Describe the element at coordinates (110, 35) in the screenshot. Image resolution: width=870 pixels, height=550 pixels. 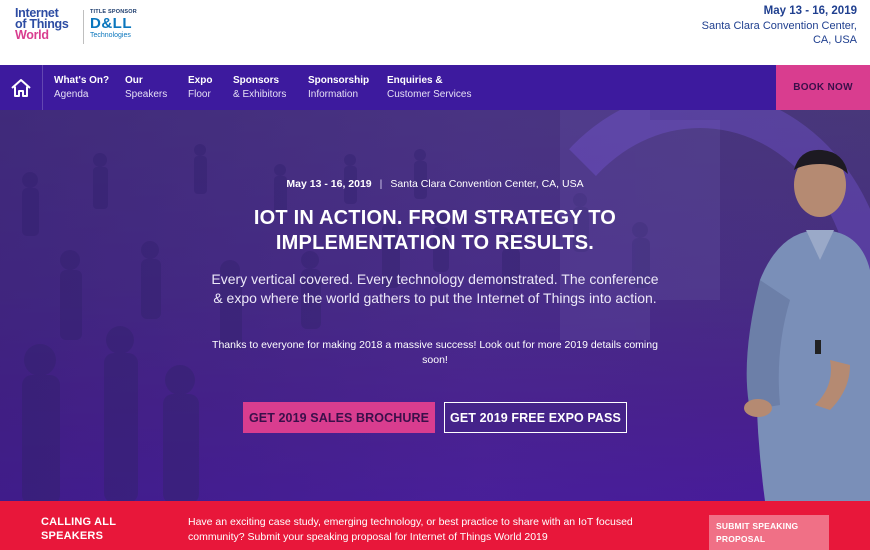
I see `sponsor-sub: Technologies` at that location.